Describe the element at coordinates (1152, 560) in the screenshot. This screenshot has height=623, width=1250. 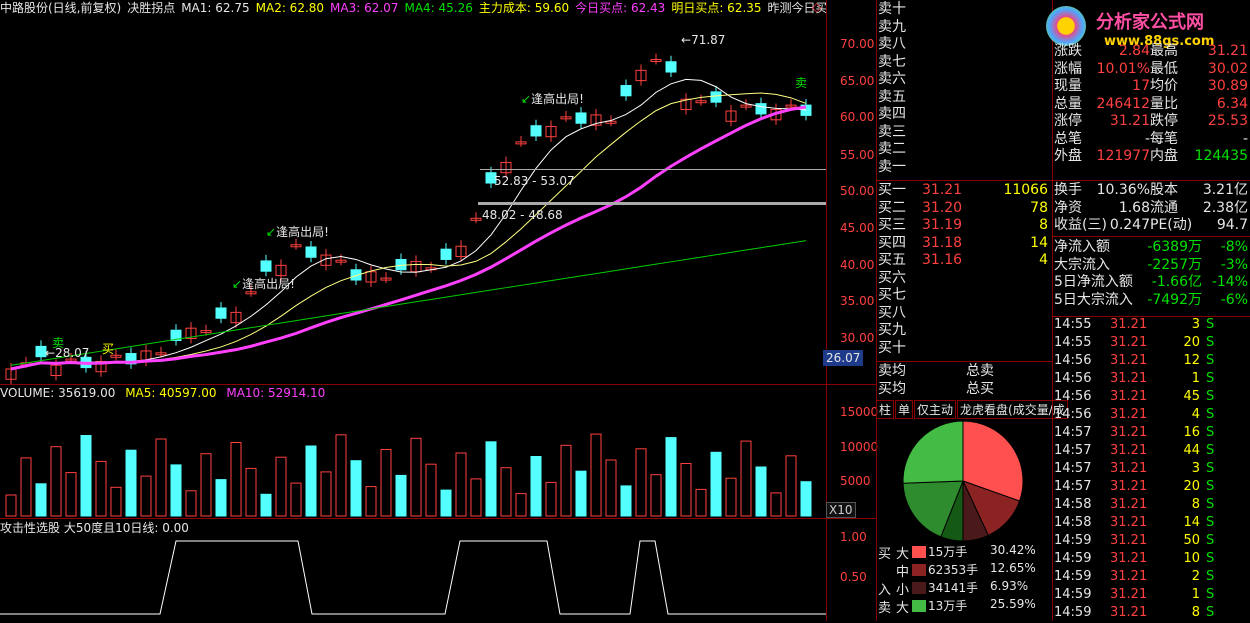
I see `tick-row: 14:59 31.21 10 S` at that location.